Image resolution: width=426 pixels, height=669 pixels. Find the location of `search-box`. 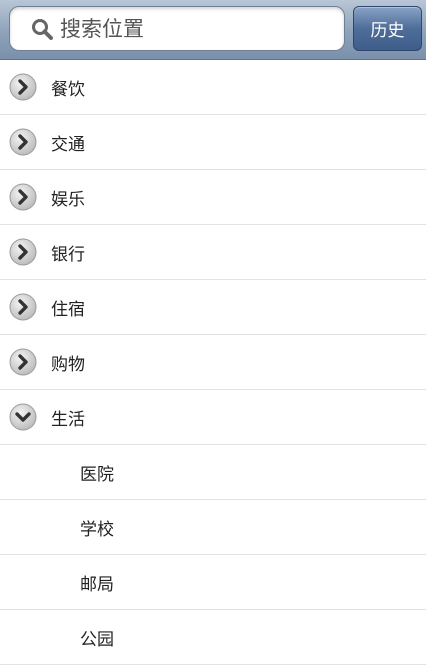

search-box is located at coordinates (177, 28).